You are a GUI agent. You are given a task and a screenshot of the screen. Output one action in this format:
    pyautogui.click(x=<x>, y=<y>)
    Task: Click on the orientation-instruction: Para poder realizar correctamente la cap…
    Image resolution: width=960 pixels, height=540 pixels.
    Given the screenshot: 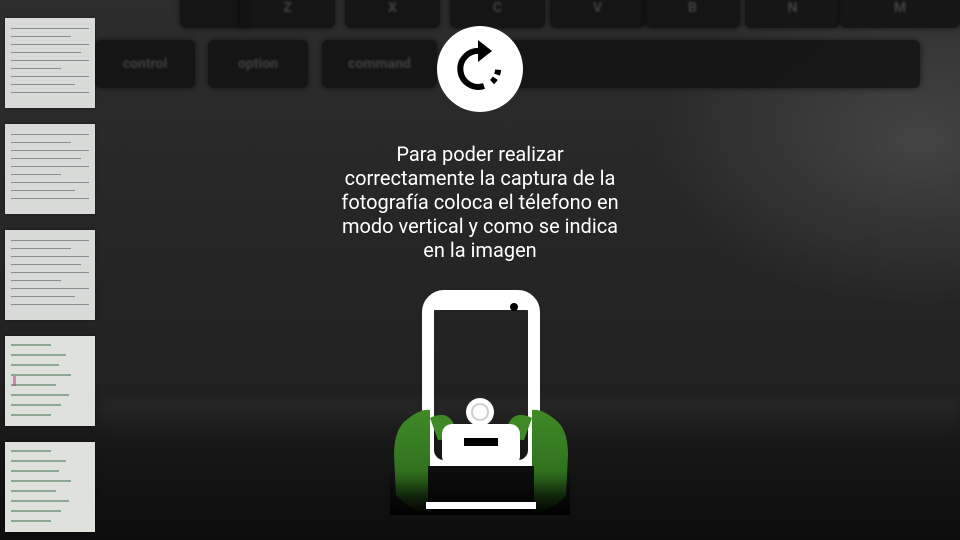 What is the action you would take?
    pyautogui.click(x=480, y=202)
    